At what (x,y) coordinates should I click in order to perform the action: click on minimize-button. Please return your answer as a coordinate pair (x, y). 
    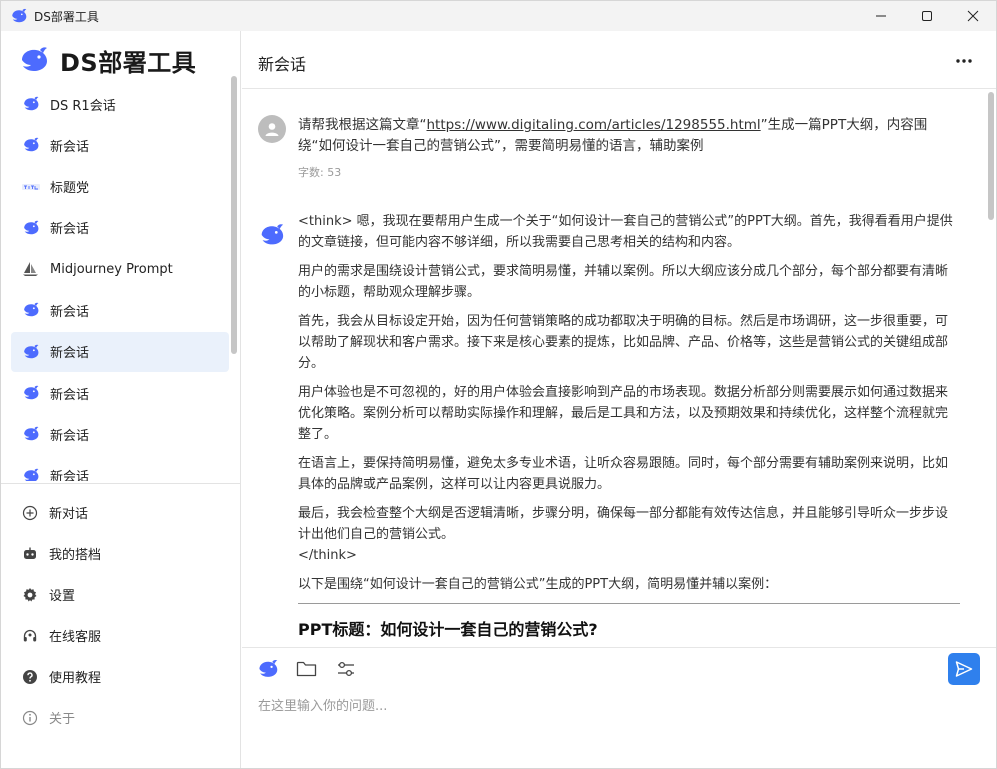
    Looking at the image, I should click on (881, 16).